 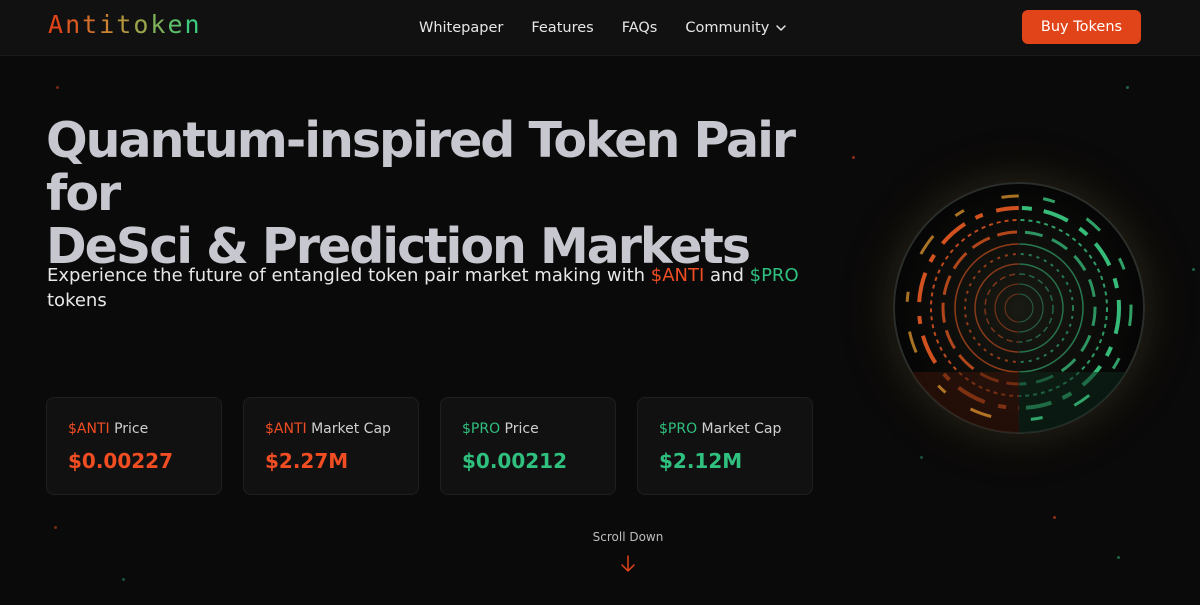 I want to click on logo-letter: A, so click(x=57, y=24).